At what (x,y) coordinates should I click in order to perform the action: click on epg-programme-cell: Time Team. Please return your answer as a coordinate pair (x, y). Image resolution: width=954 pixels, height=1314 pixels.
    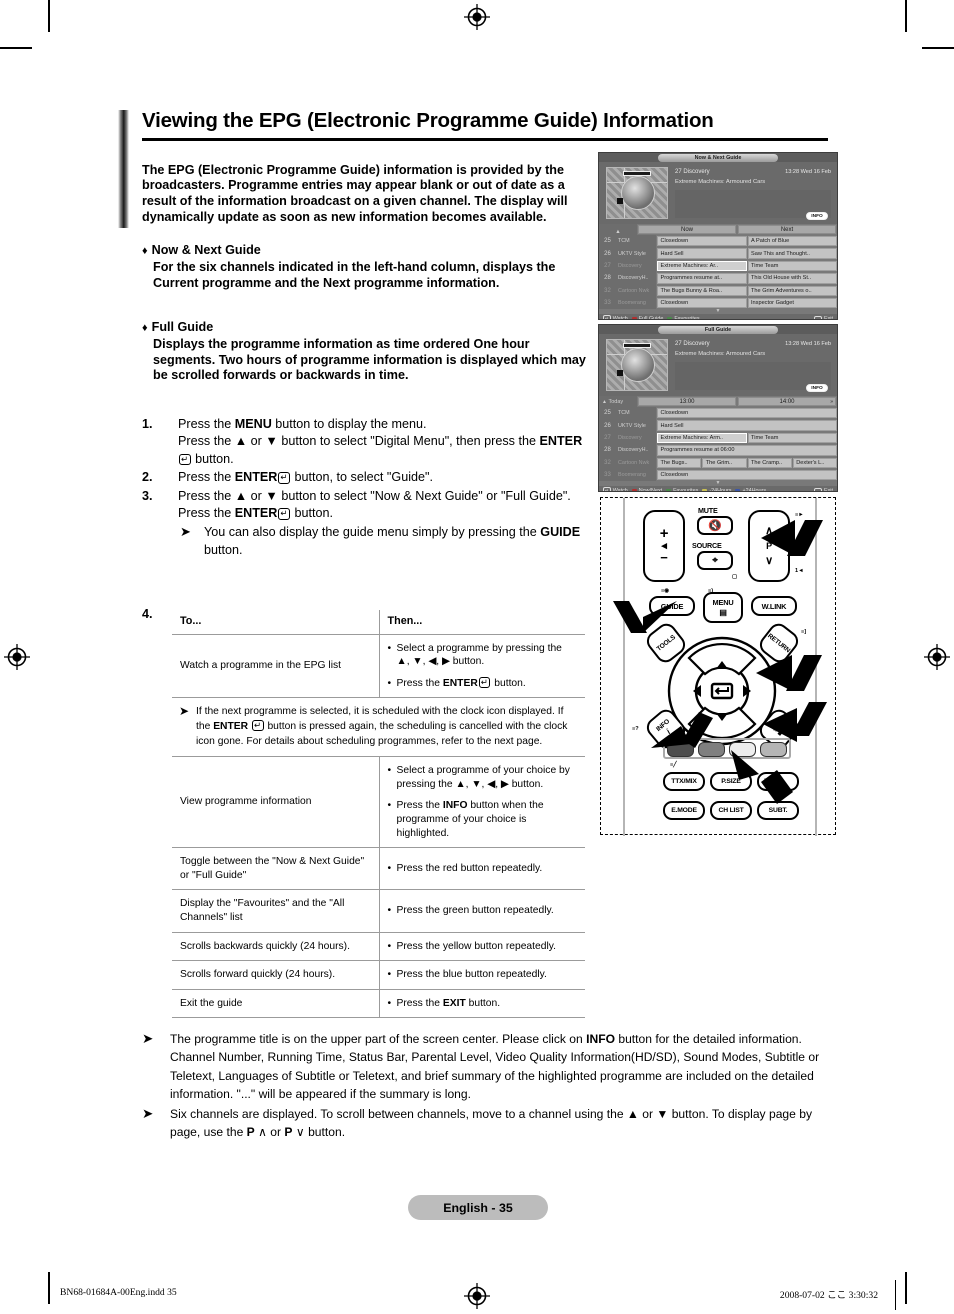
    Looking at the image, I should click on (792, 438).